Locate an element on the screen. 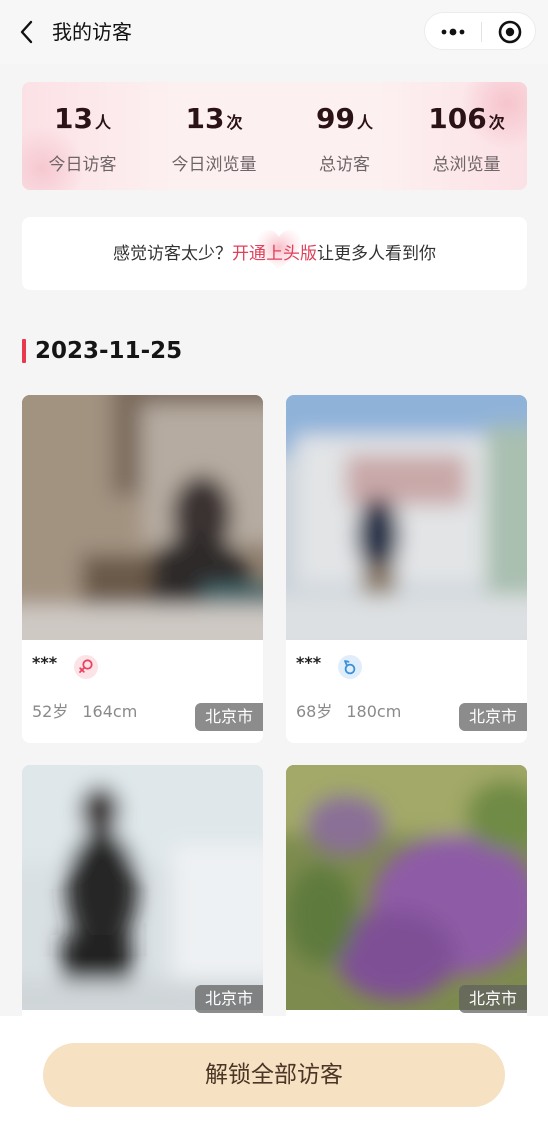  mini-program-capsule is located at coordinates (480, 31).